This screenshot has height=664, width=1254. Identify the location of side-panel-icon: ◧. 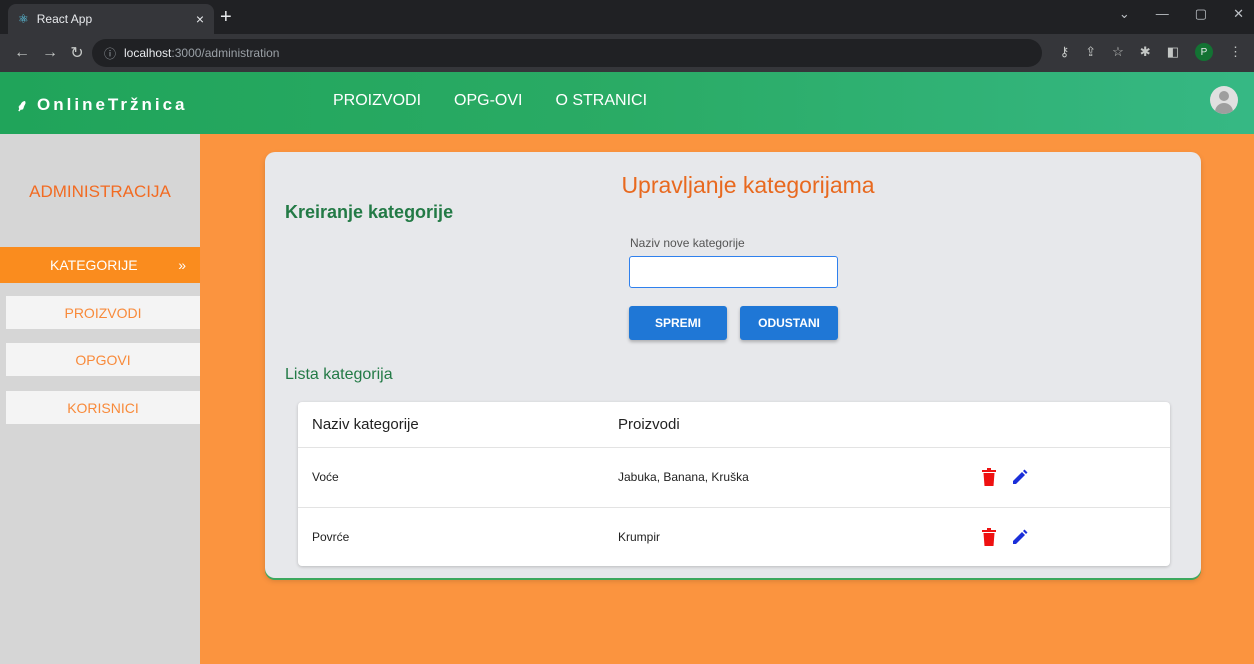
(1173, 52).